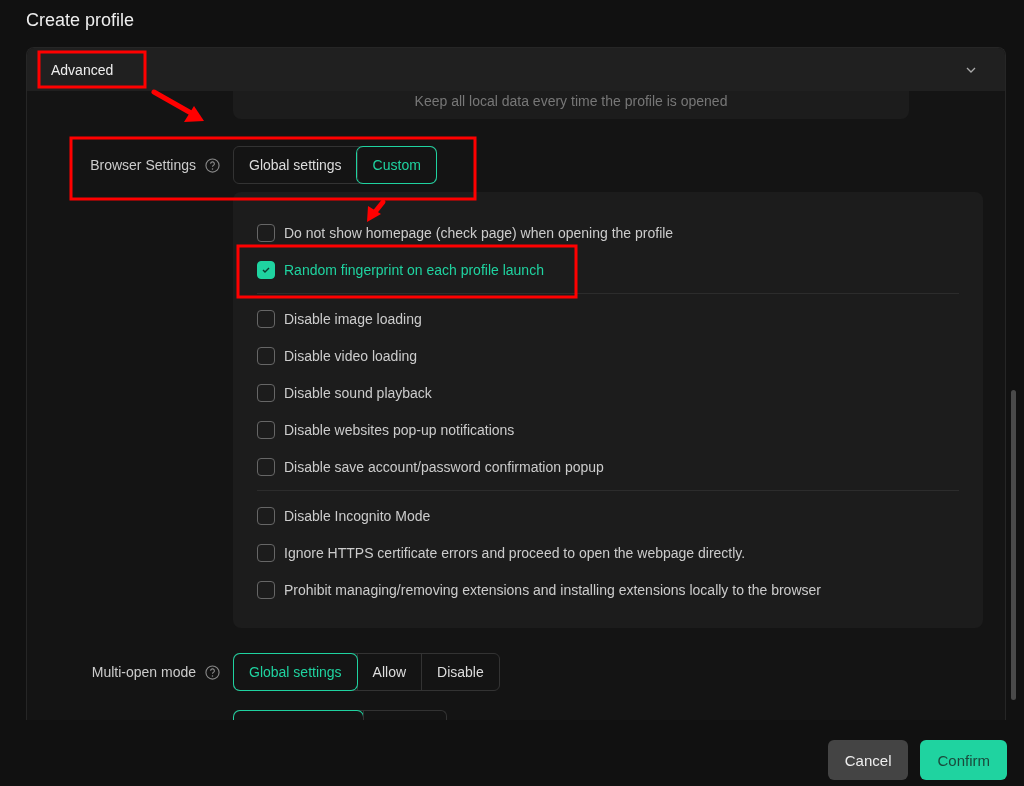  I want to click on storage-note: Keep all local data every time the profile is opened, so click(571, 101).